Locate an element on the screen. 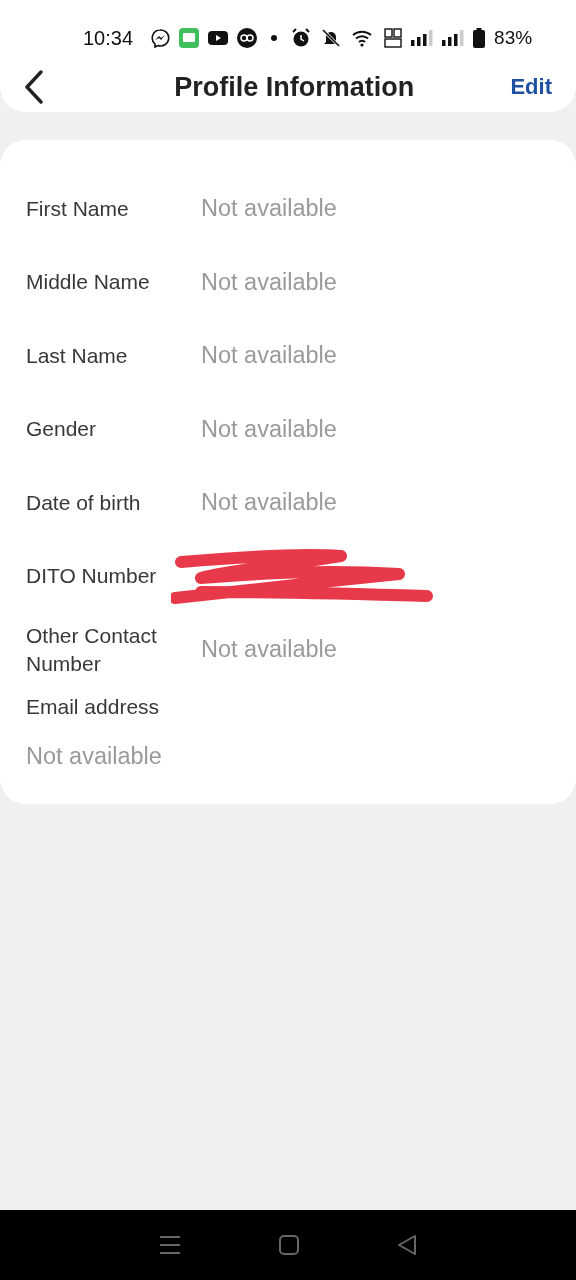 This screenshot has width=576, height=1280. field-label: Gender is located at coordinates (62, 429).